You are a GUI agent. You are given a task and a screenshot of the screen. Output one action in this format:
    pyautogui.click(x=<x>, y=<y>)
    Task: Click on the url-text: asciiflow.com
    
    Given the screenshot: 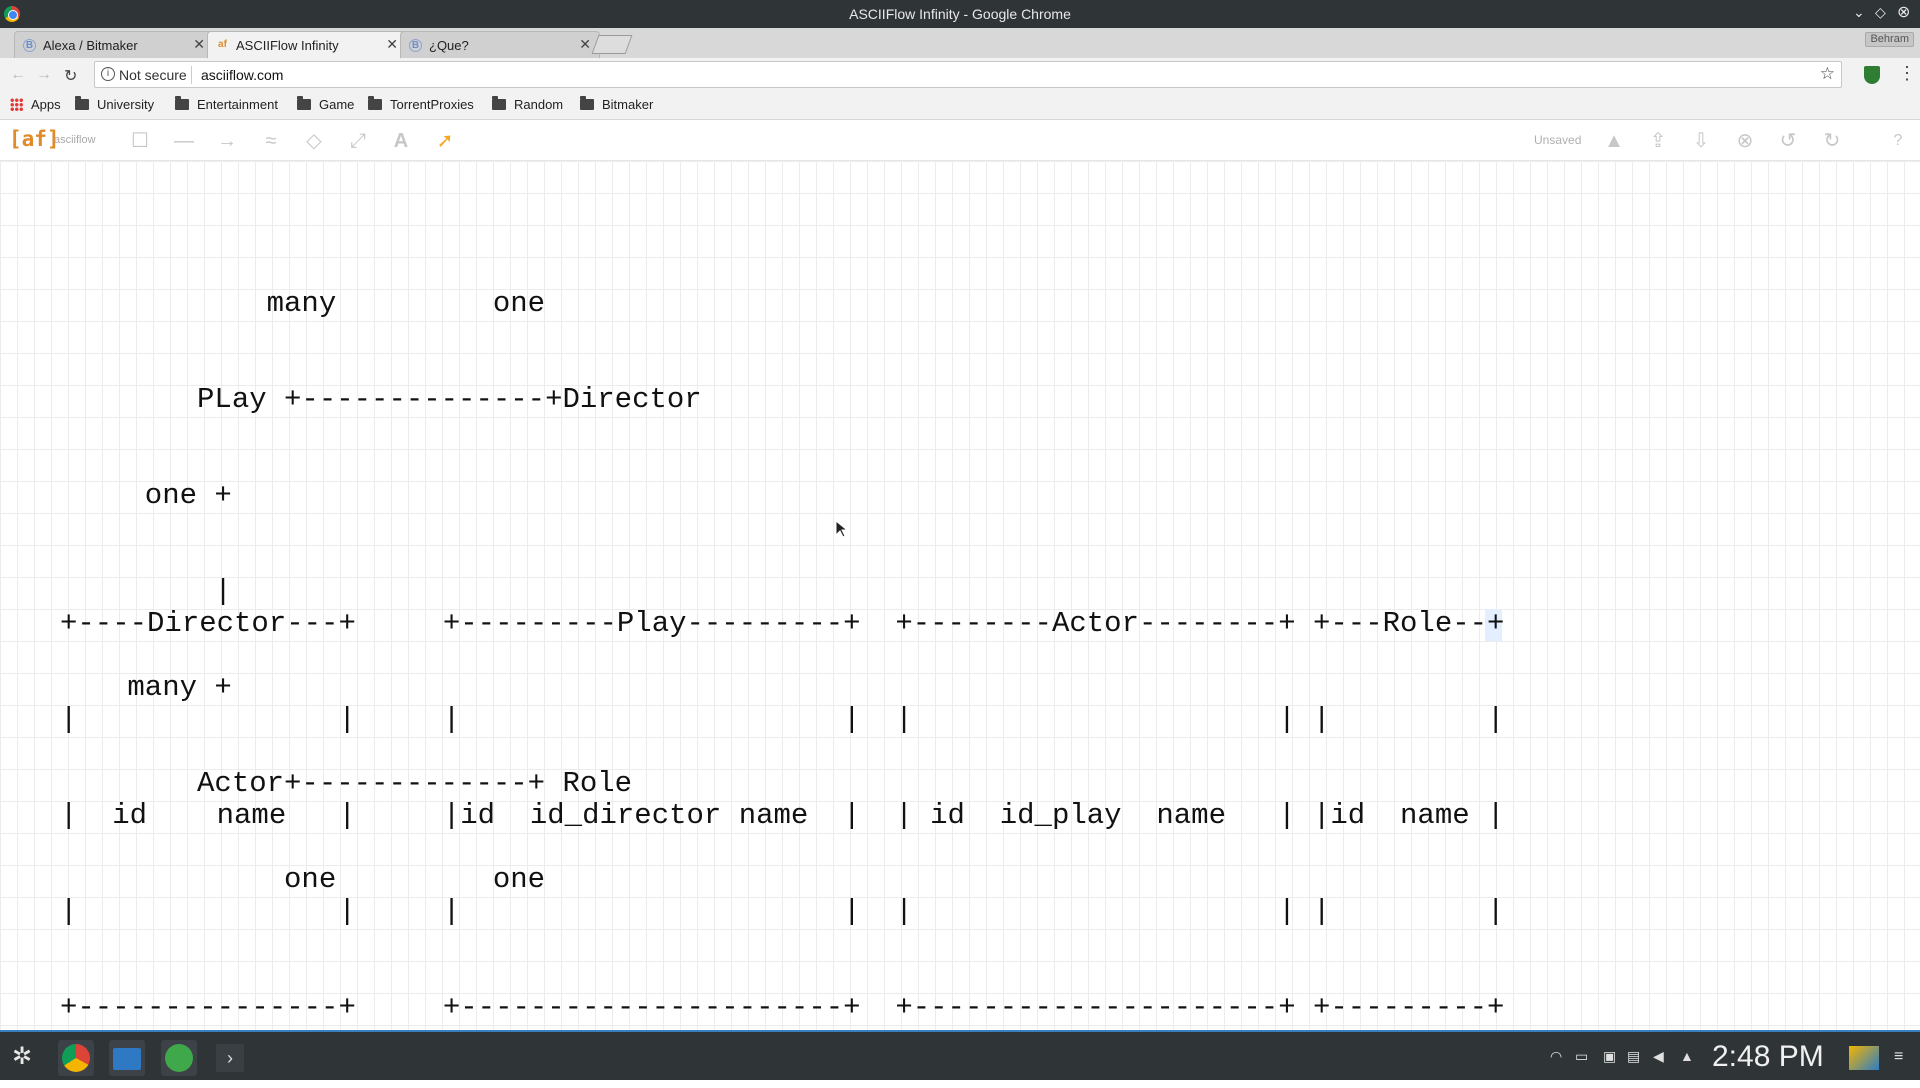 What is the action you would take?
    pyautogui.click(x=242, y=75)
    